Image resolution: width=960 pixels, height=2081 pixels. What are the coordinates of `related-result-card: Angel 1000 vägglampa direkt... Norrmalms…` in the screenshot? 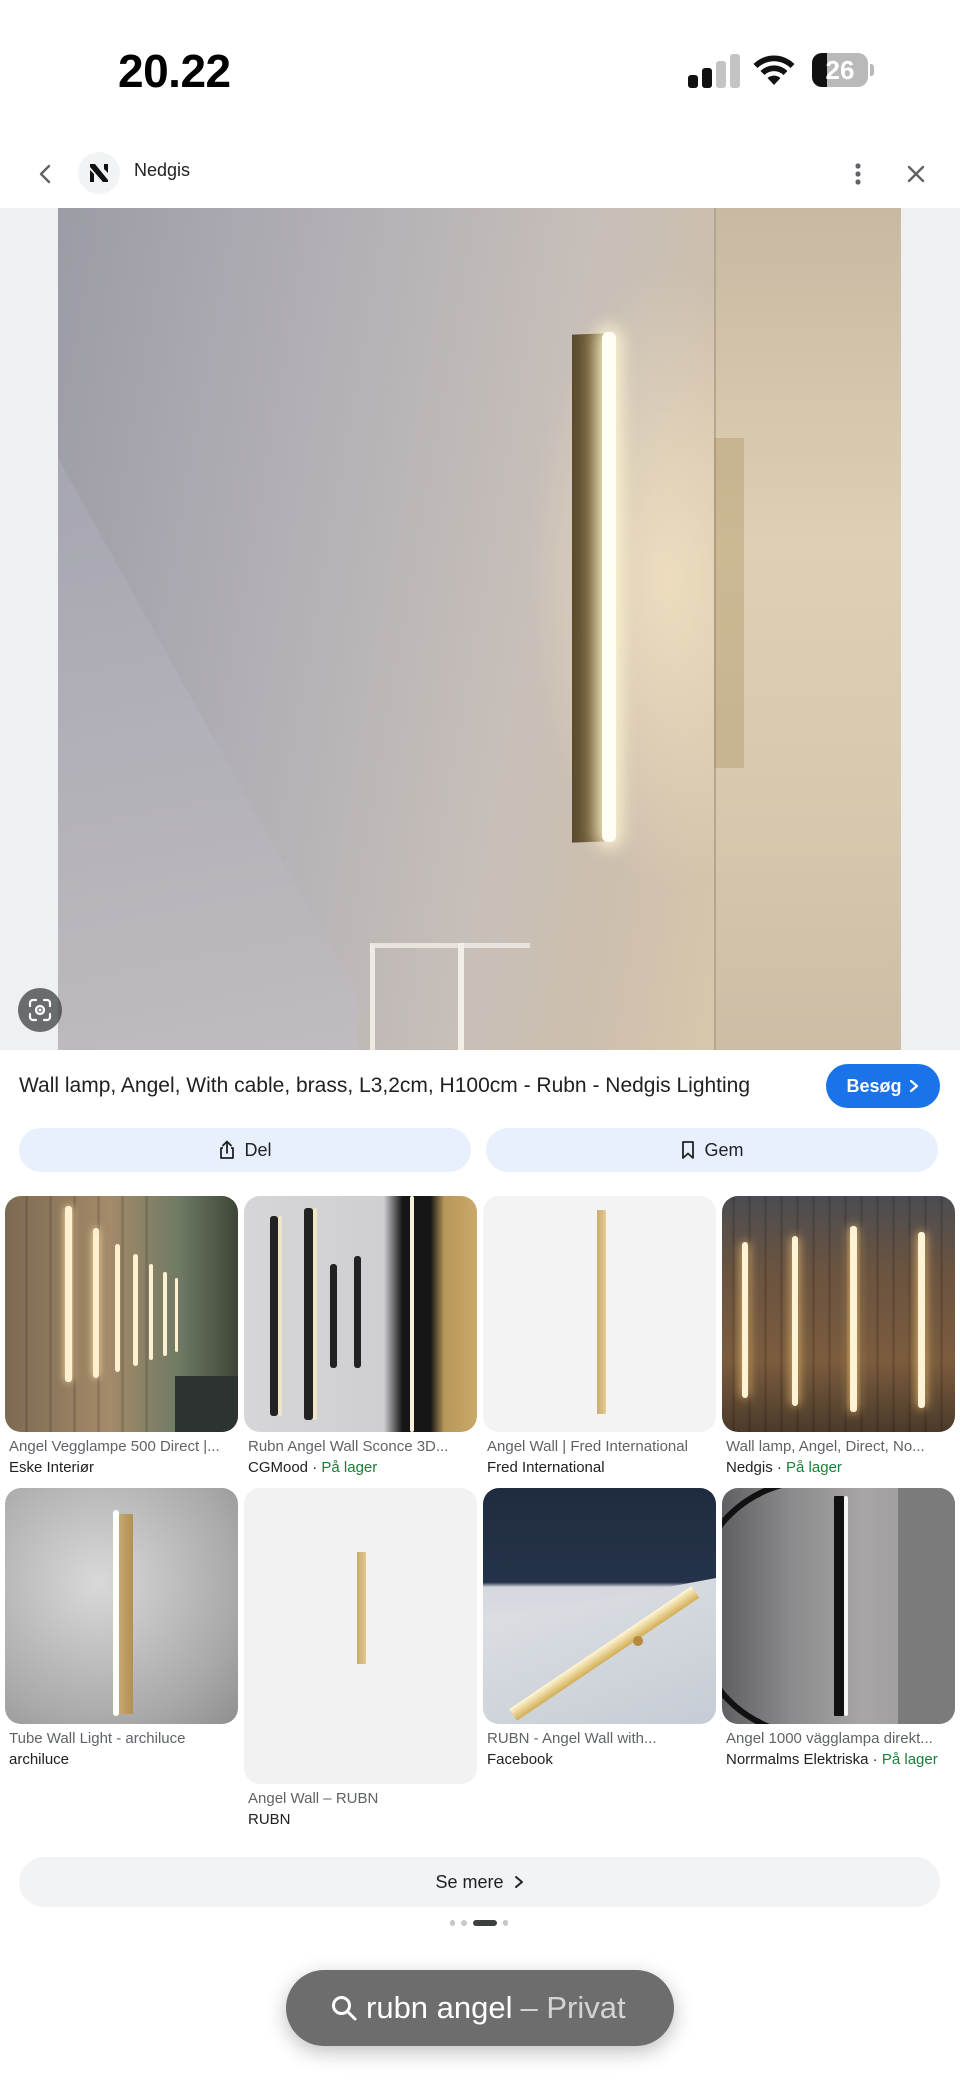 It's located at (838, 1628).